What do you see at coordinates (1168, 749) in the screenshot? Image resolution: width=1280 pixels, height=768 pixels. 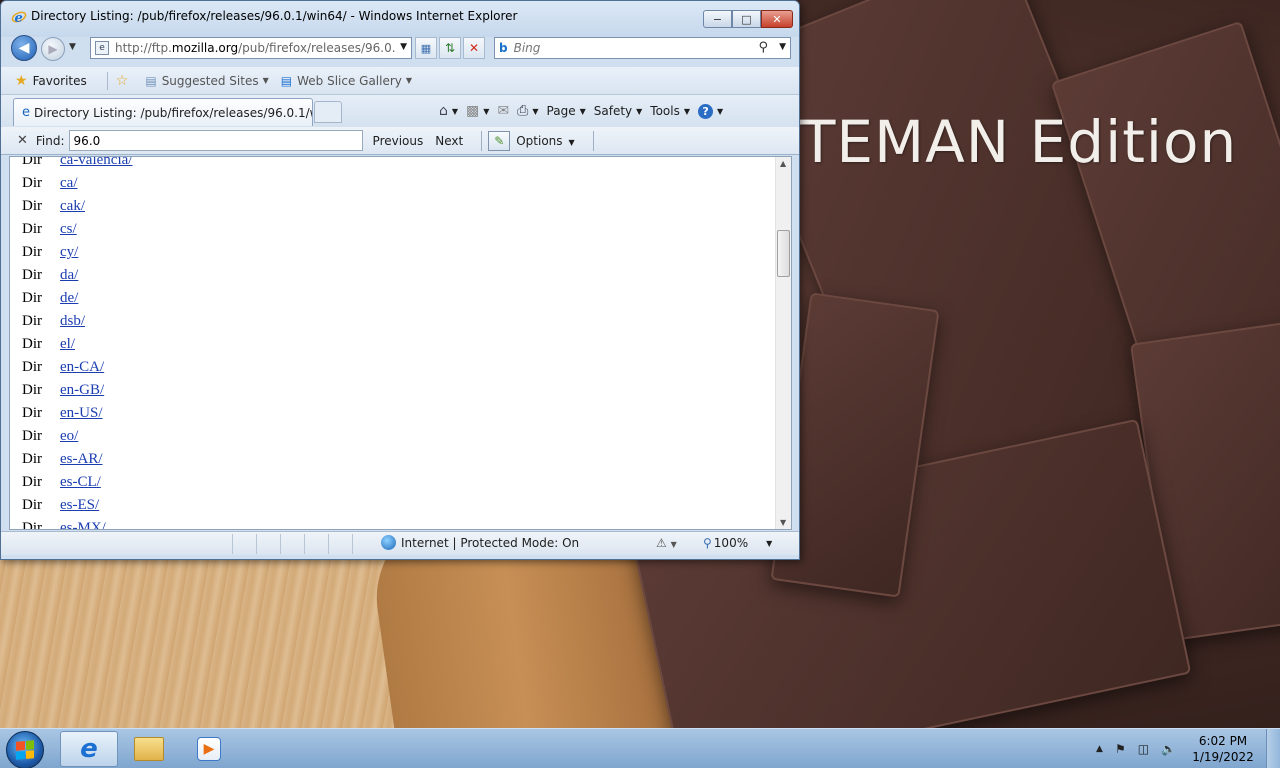 I see `volume-muted-icon: 🔈` at bounding box center [1168, 749].